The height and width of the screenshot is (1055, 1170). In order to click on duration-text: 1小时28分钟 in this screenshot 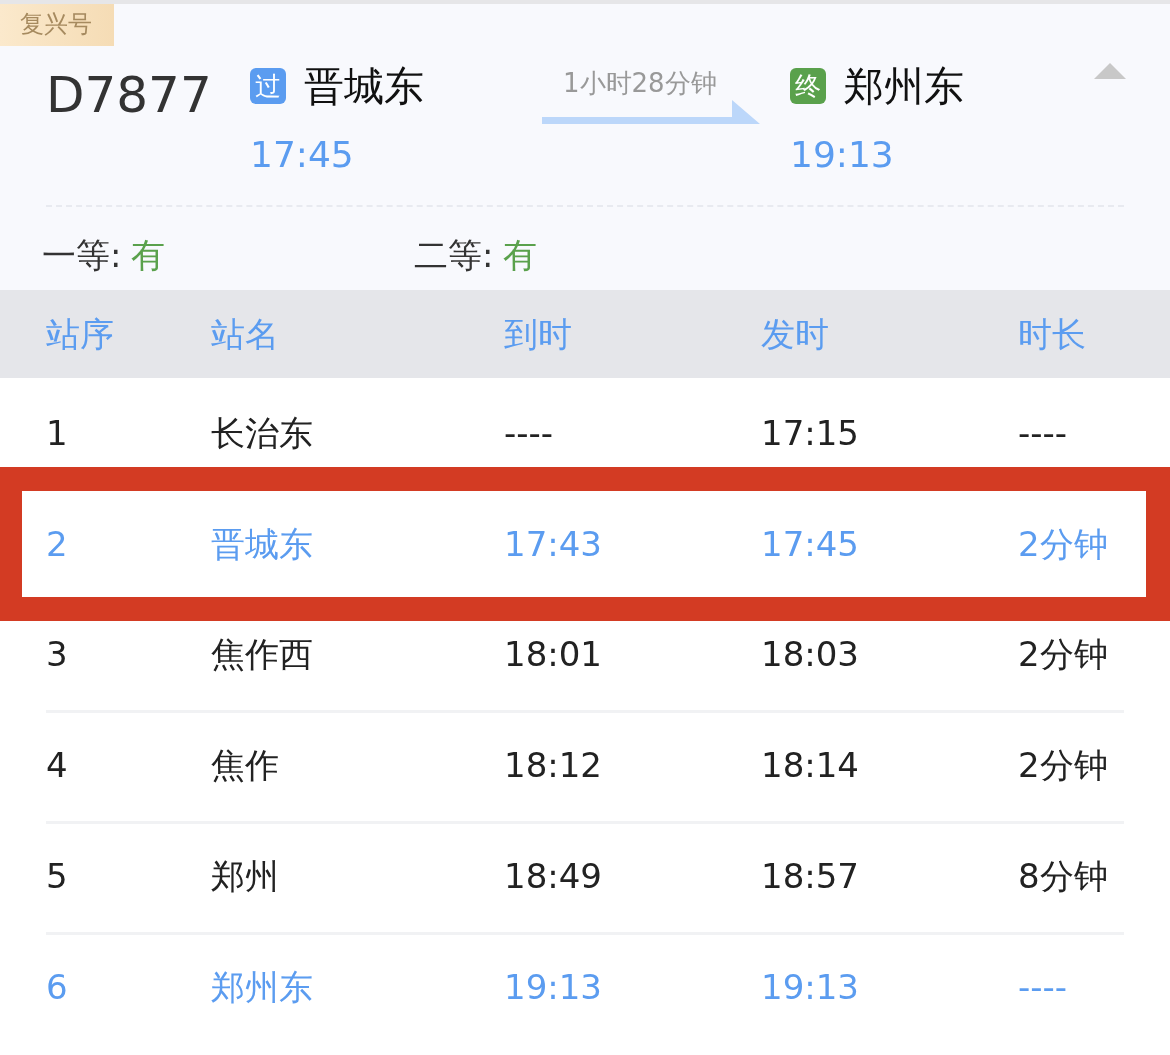, I will do `click(640, 83)`.